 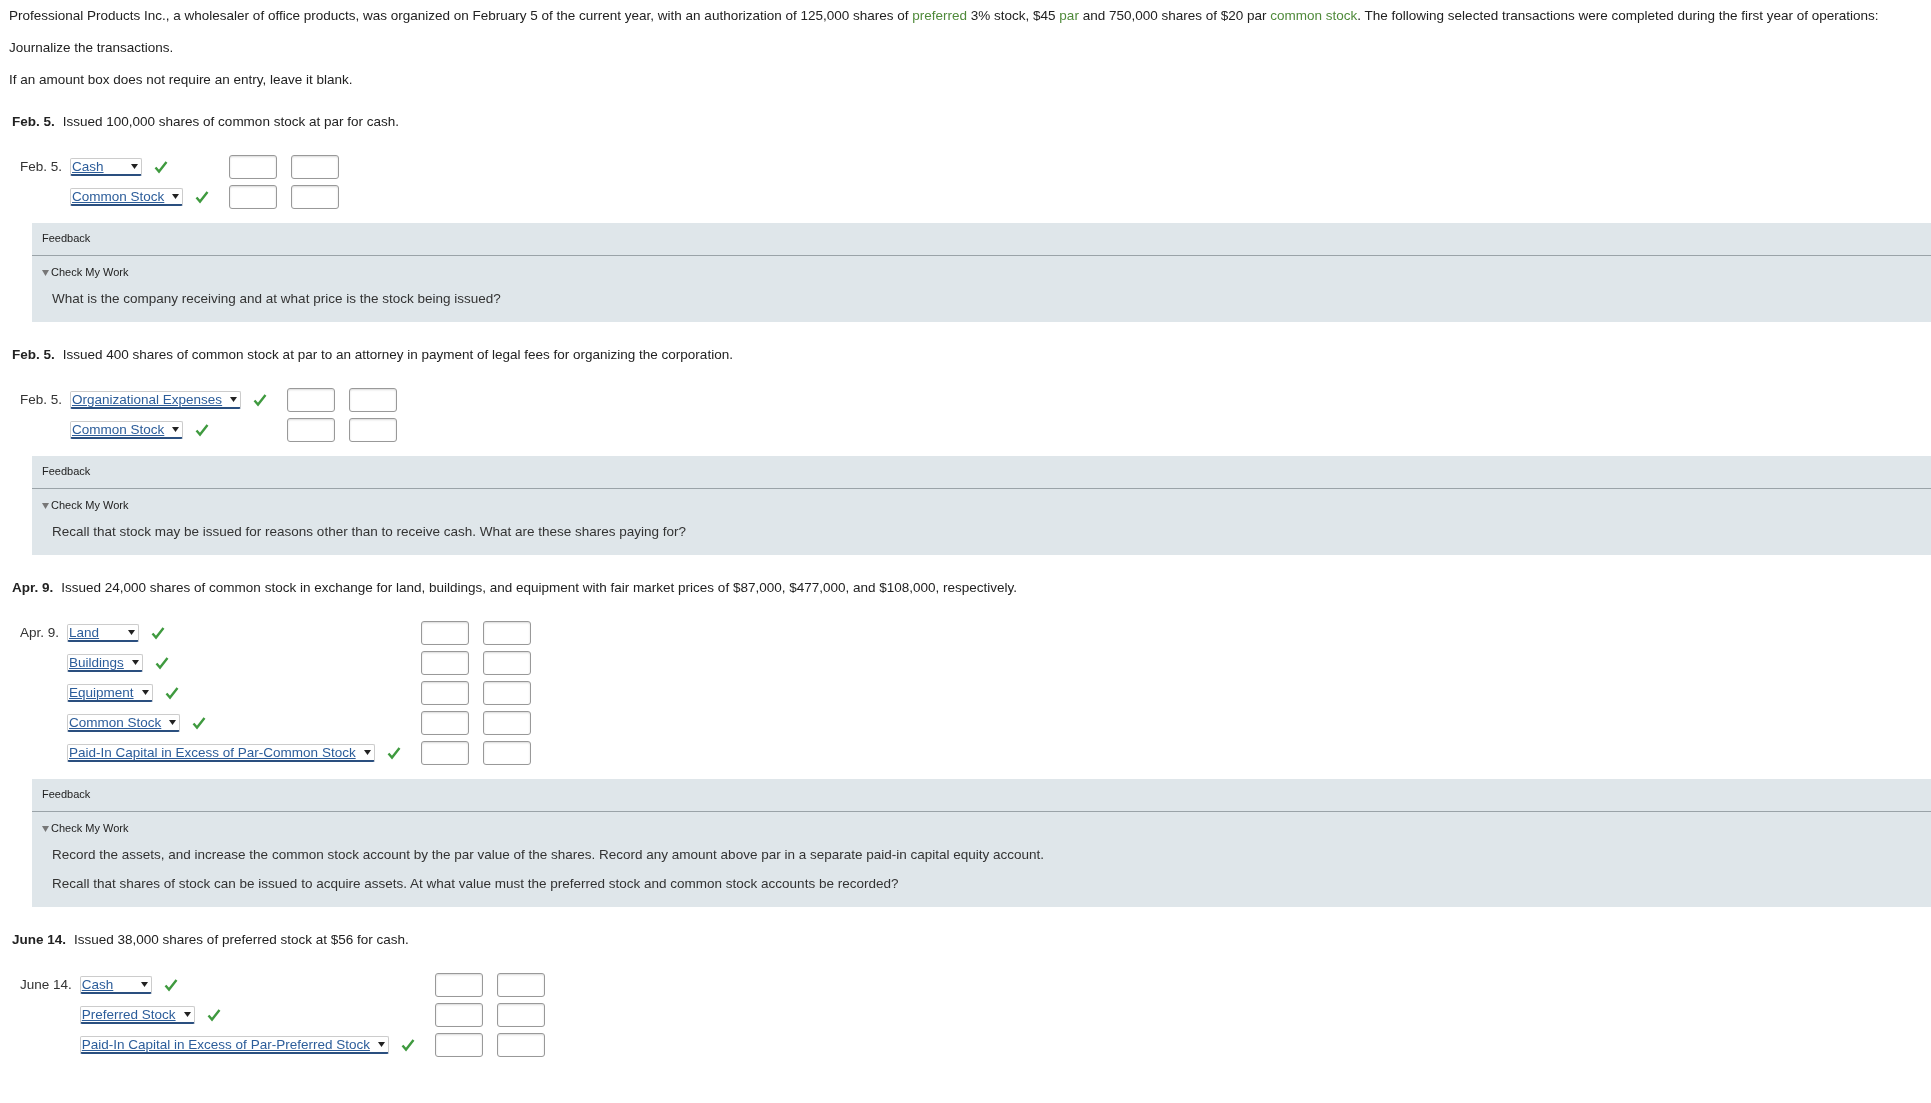 What do you see at coordinates (40, 633) in the screenshot?
I see `entry-date: Apr. 9.` at bounding box center [40, 633].